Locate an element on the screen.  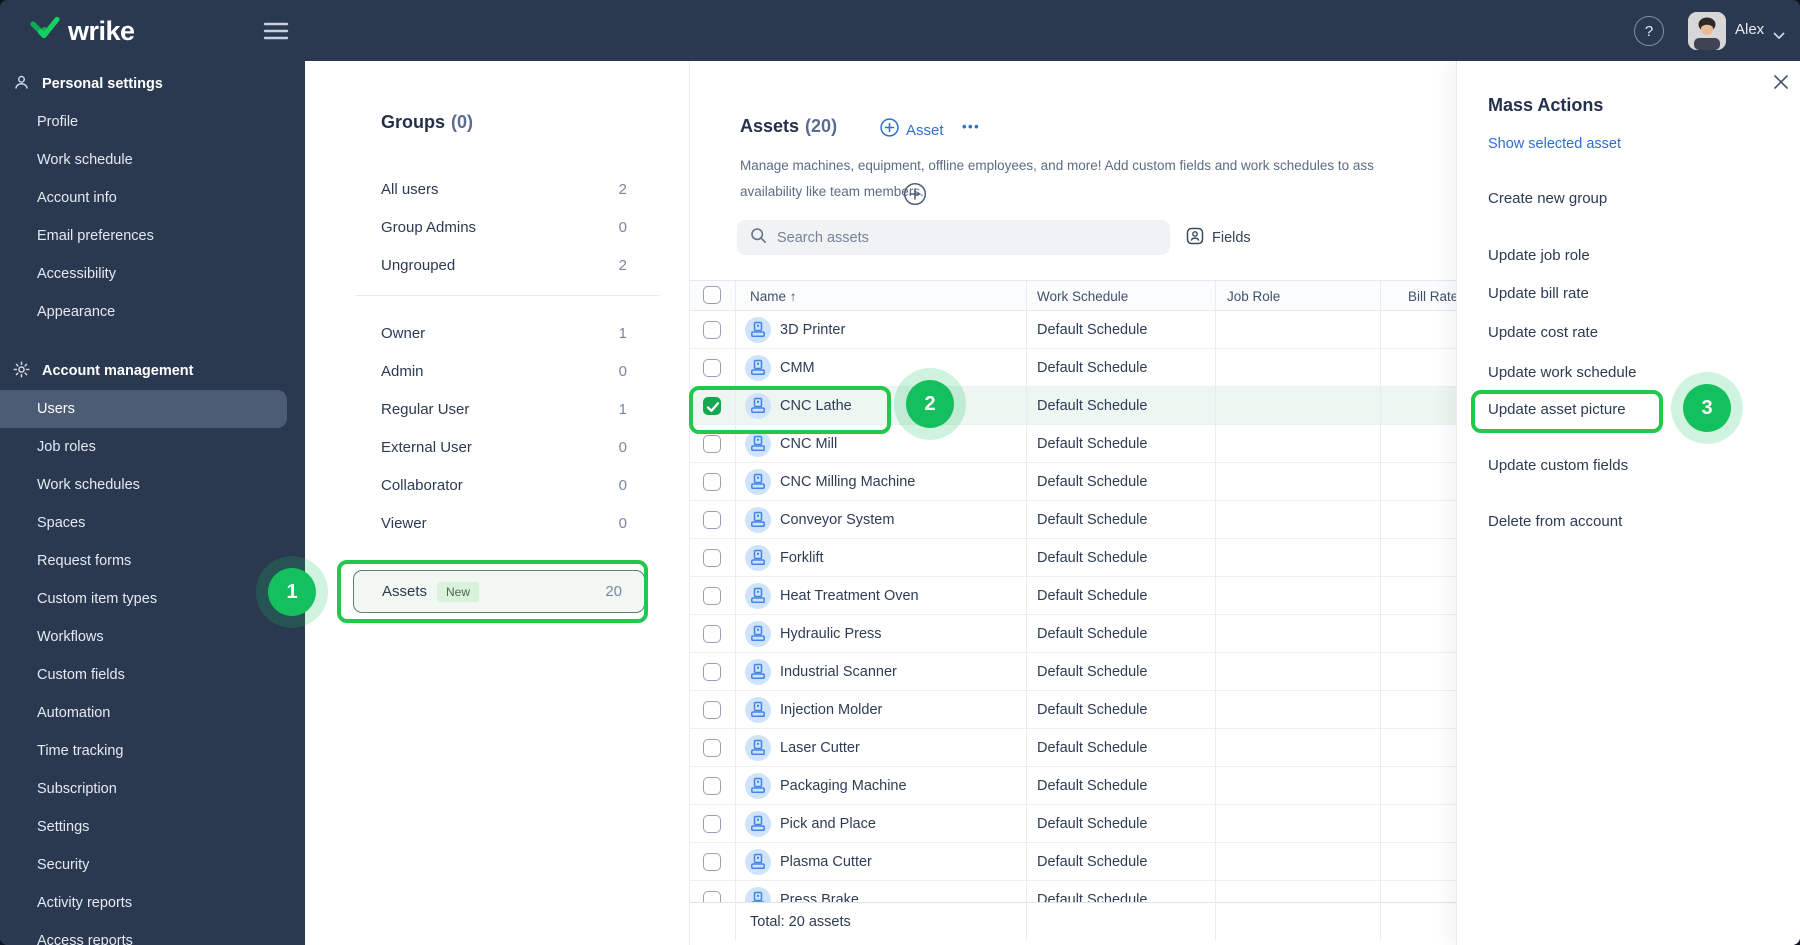
add-asset-button: Asset is located at coordinates (912, 130).